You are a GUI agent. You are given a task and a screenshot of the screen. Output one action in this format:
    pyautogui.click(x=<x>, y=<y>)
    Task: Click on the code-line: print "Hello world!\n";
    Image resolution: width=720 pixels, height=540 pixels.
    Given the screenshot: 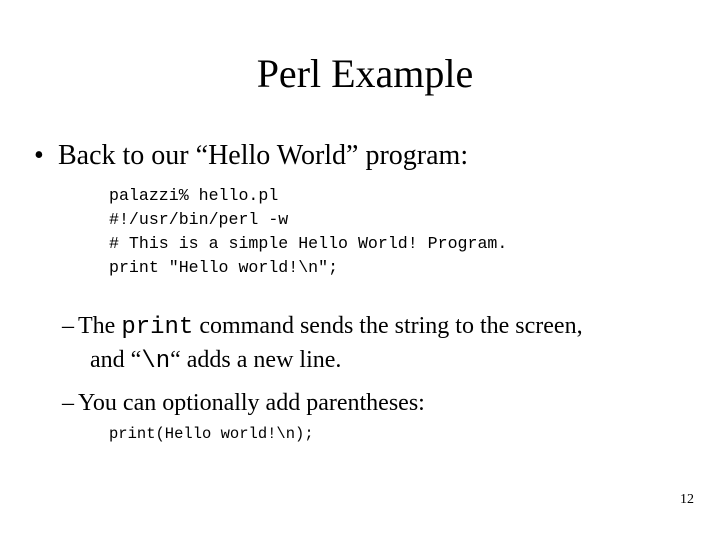 What is the action you would take?
    pyautogui.click(x=224, y=267)
    